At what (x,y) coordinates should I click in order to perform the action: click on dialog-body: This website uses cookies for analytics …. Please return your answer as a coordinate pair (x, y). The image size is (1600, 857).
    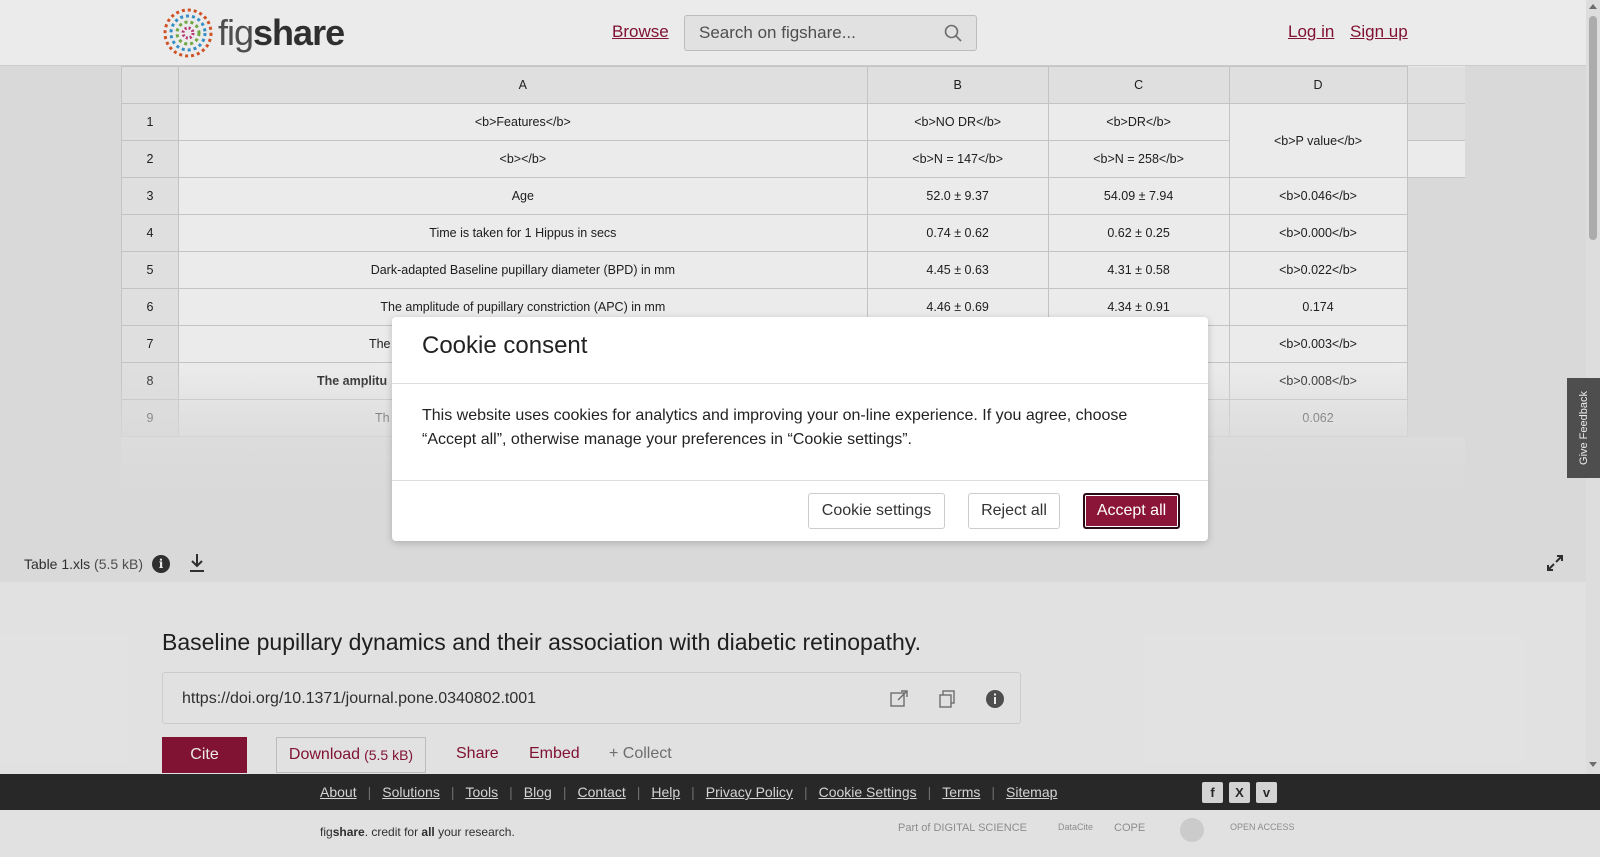
    Looking at the image, I should click on (800, 432).